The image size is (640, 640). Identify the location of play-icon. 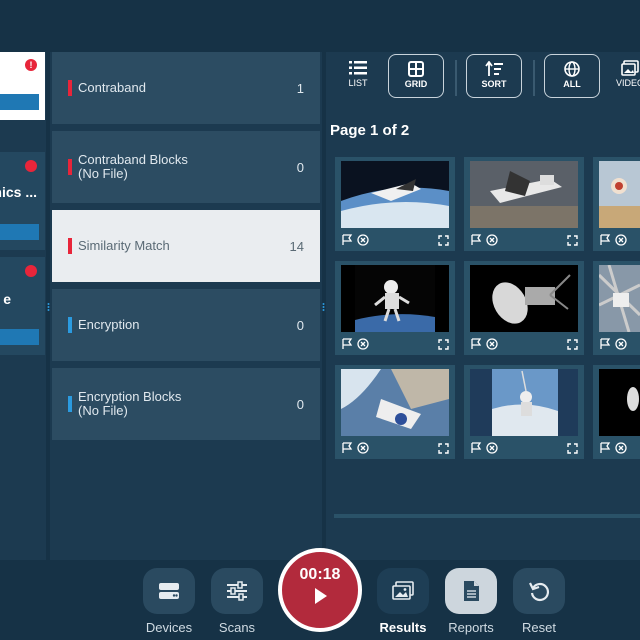
(321, 596).